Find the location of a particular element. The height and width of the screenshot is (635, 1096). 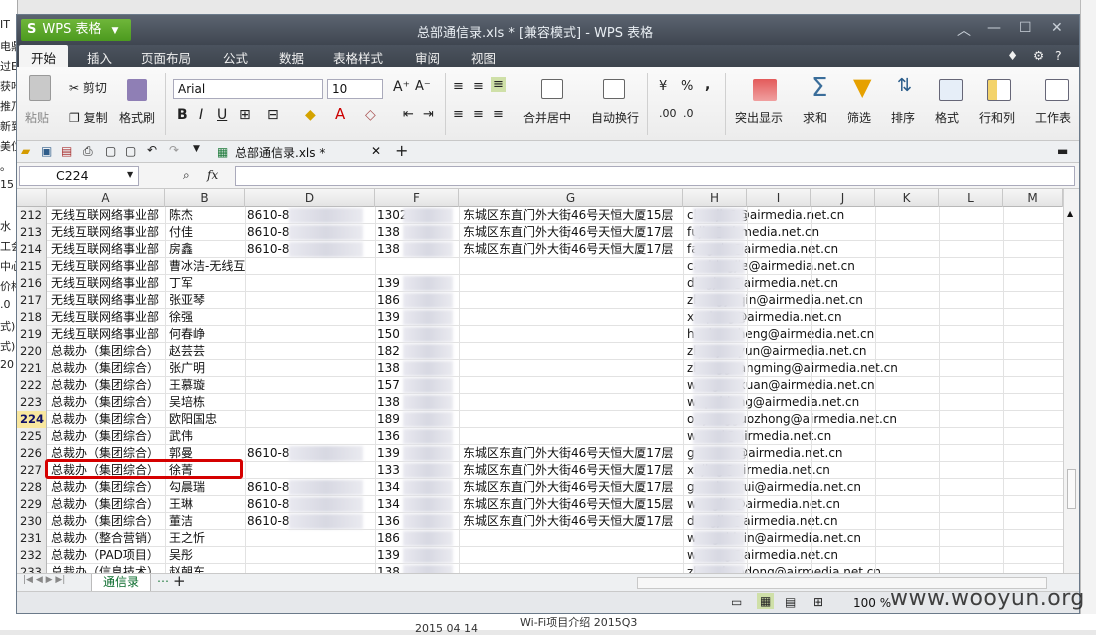

merge-center-icon is located at coordinates (552, 89).